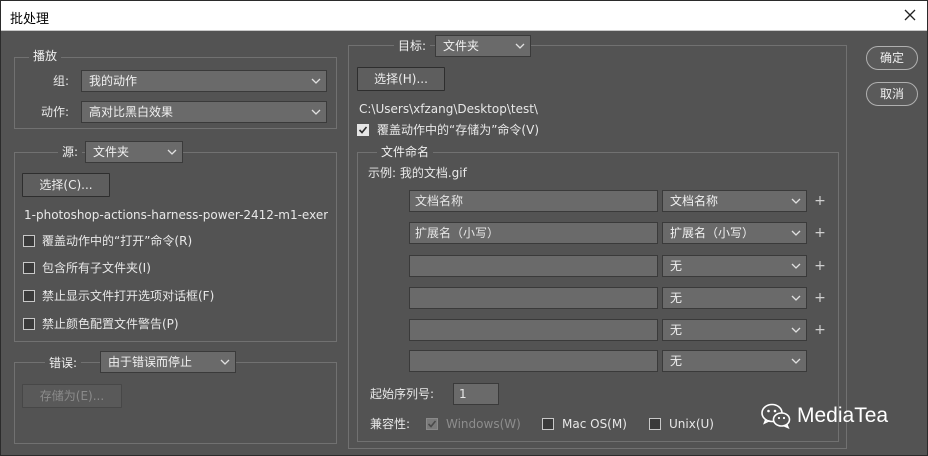  What do you see at coordinates (30, 19) in the screenshot?
I see `window-title: 批处理` at bounding box center [30, 19].